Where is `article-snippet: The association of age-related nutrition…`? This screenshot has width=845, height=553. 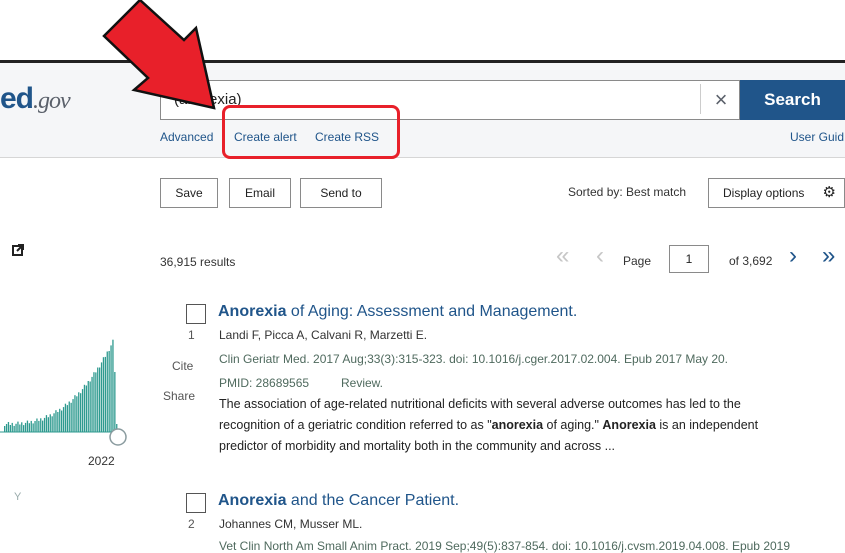
article-snippet: The association of age-related nutrition… is located at coordinates (519, 425).